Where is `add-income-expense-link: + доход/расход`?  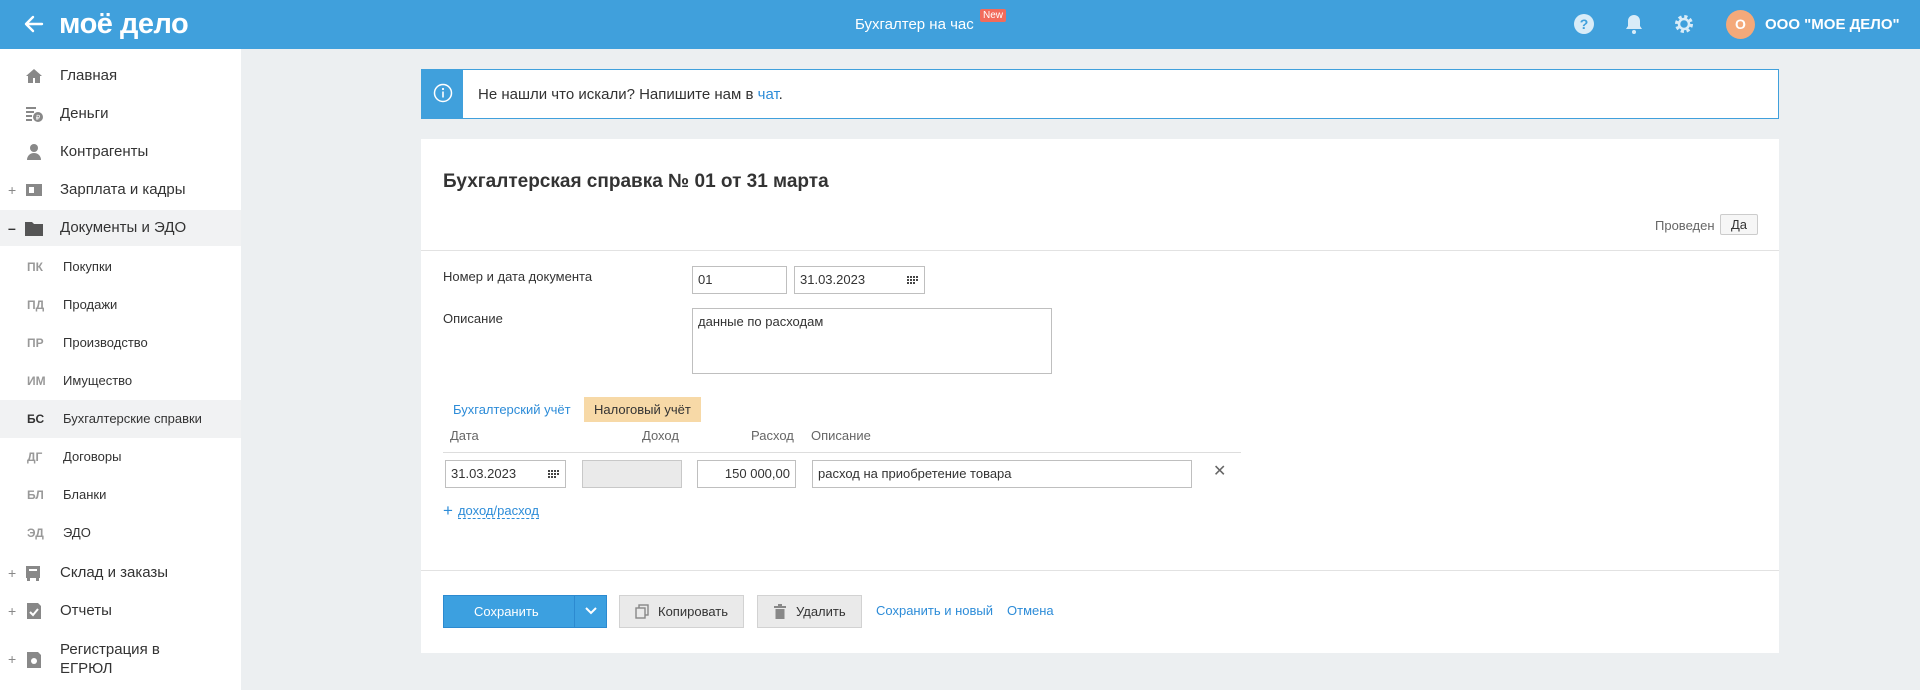 add-income-expense-link: + доход/расход is located at coordinates (491, 510).